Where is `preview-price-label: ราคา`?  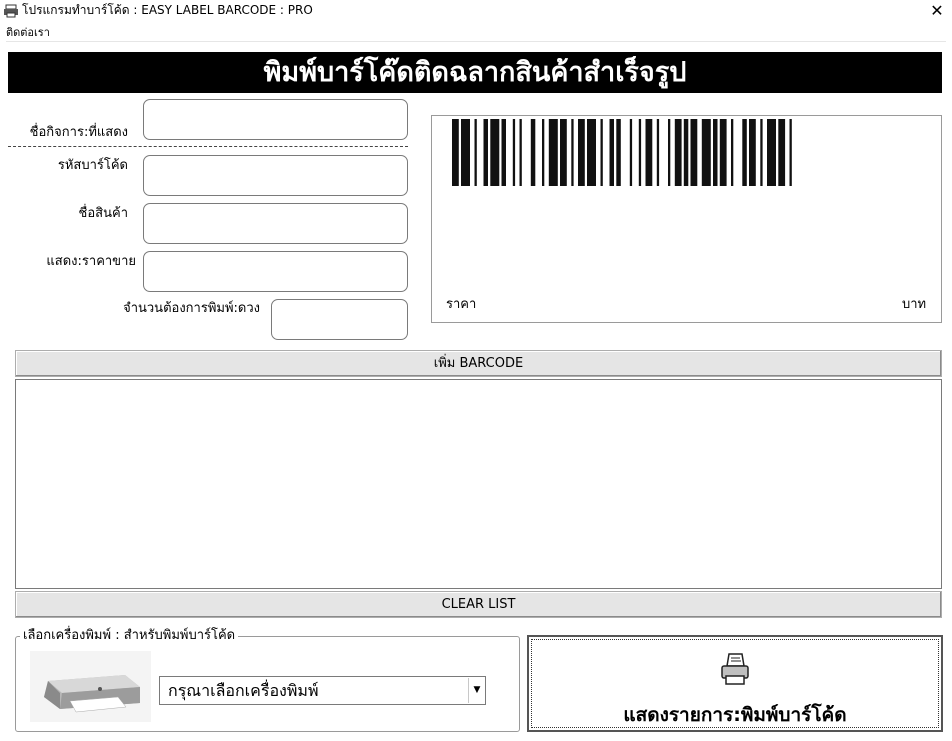
preview-price-label: ราคา is located at coordinates (461, 304).